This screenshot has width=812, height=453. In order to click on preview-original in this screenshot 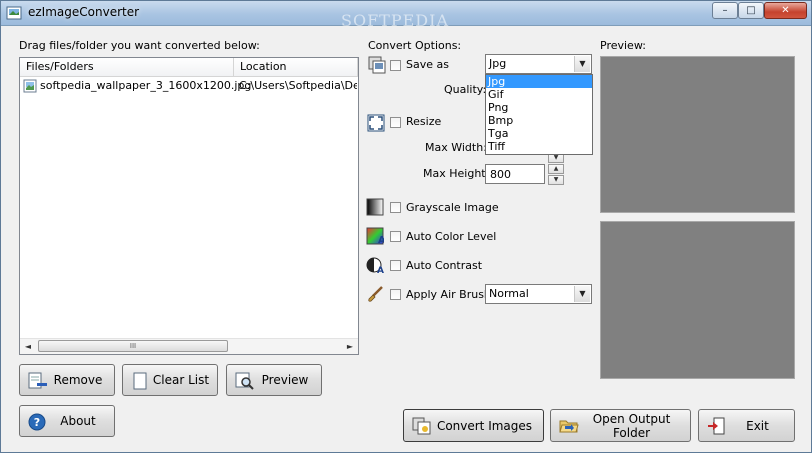, I will do `click(697, 134)`.